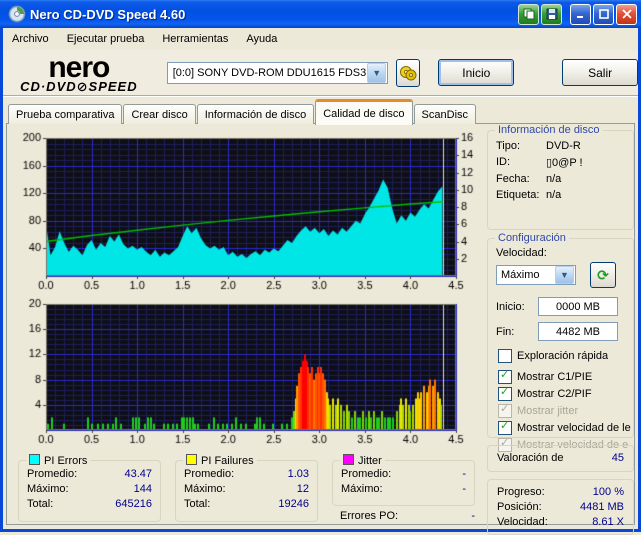 Image resolution: width=641 pixels, height=535 pixels. What do you see at coordinates (563, 146) in the screenshot?
I see `disc-type-value: DVD-R` at bounding box center [563, 146].